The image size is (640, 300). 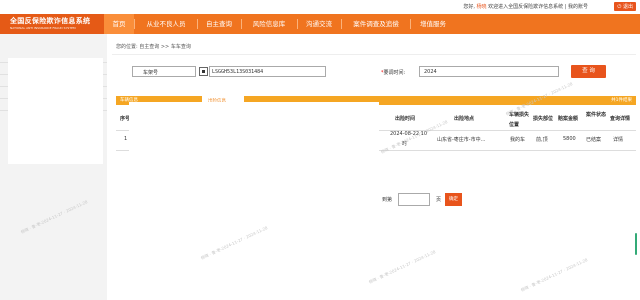 What do you see at coordinates (55, 111) in the screenshot?
I see `sidebar-redacted-panel` at bounding box center [55, 111].